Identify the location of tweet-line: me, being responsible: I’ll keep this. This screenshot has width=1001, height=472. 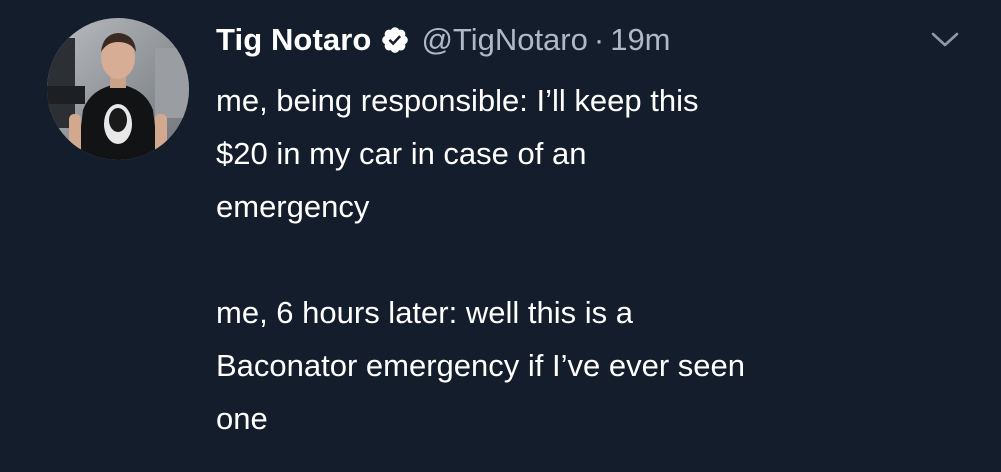
(457, 100).